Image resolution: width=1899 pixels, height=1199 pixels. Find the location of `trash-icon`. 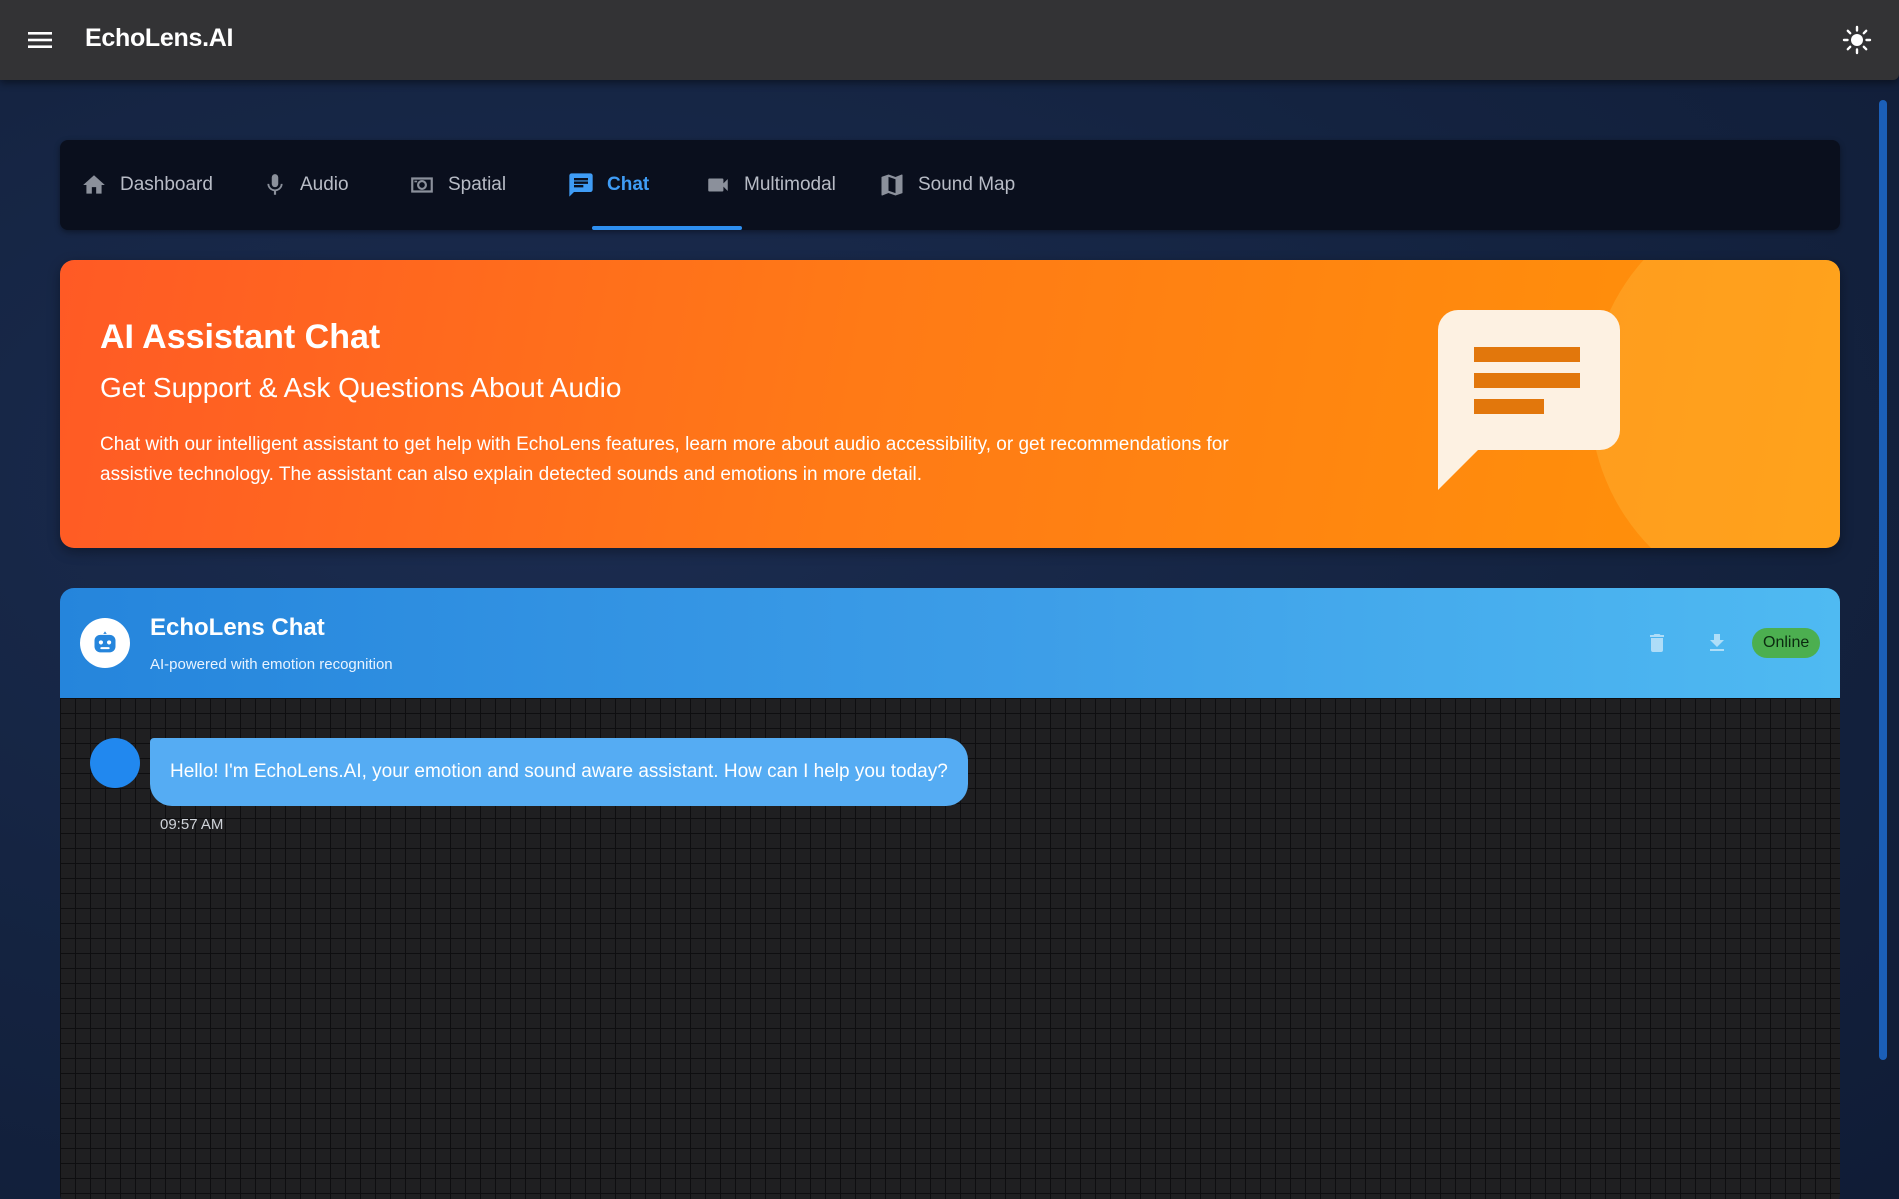

trash-icon is located at coordinates (1657, 643).